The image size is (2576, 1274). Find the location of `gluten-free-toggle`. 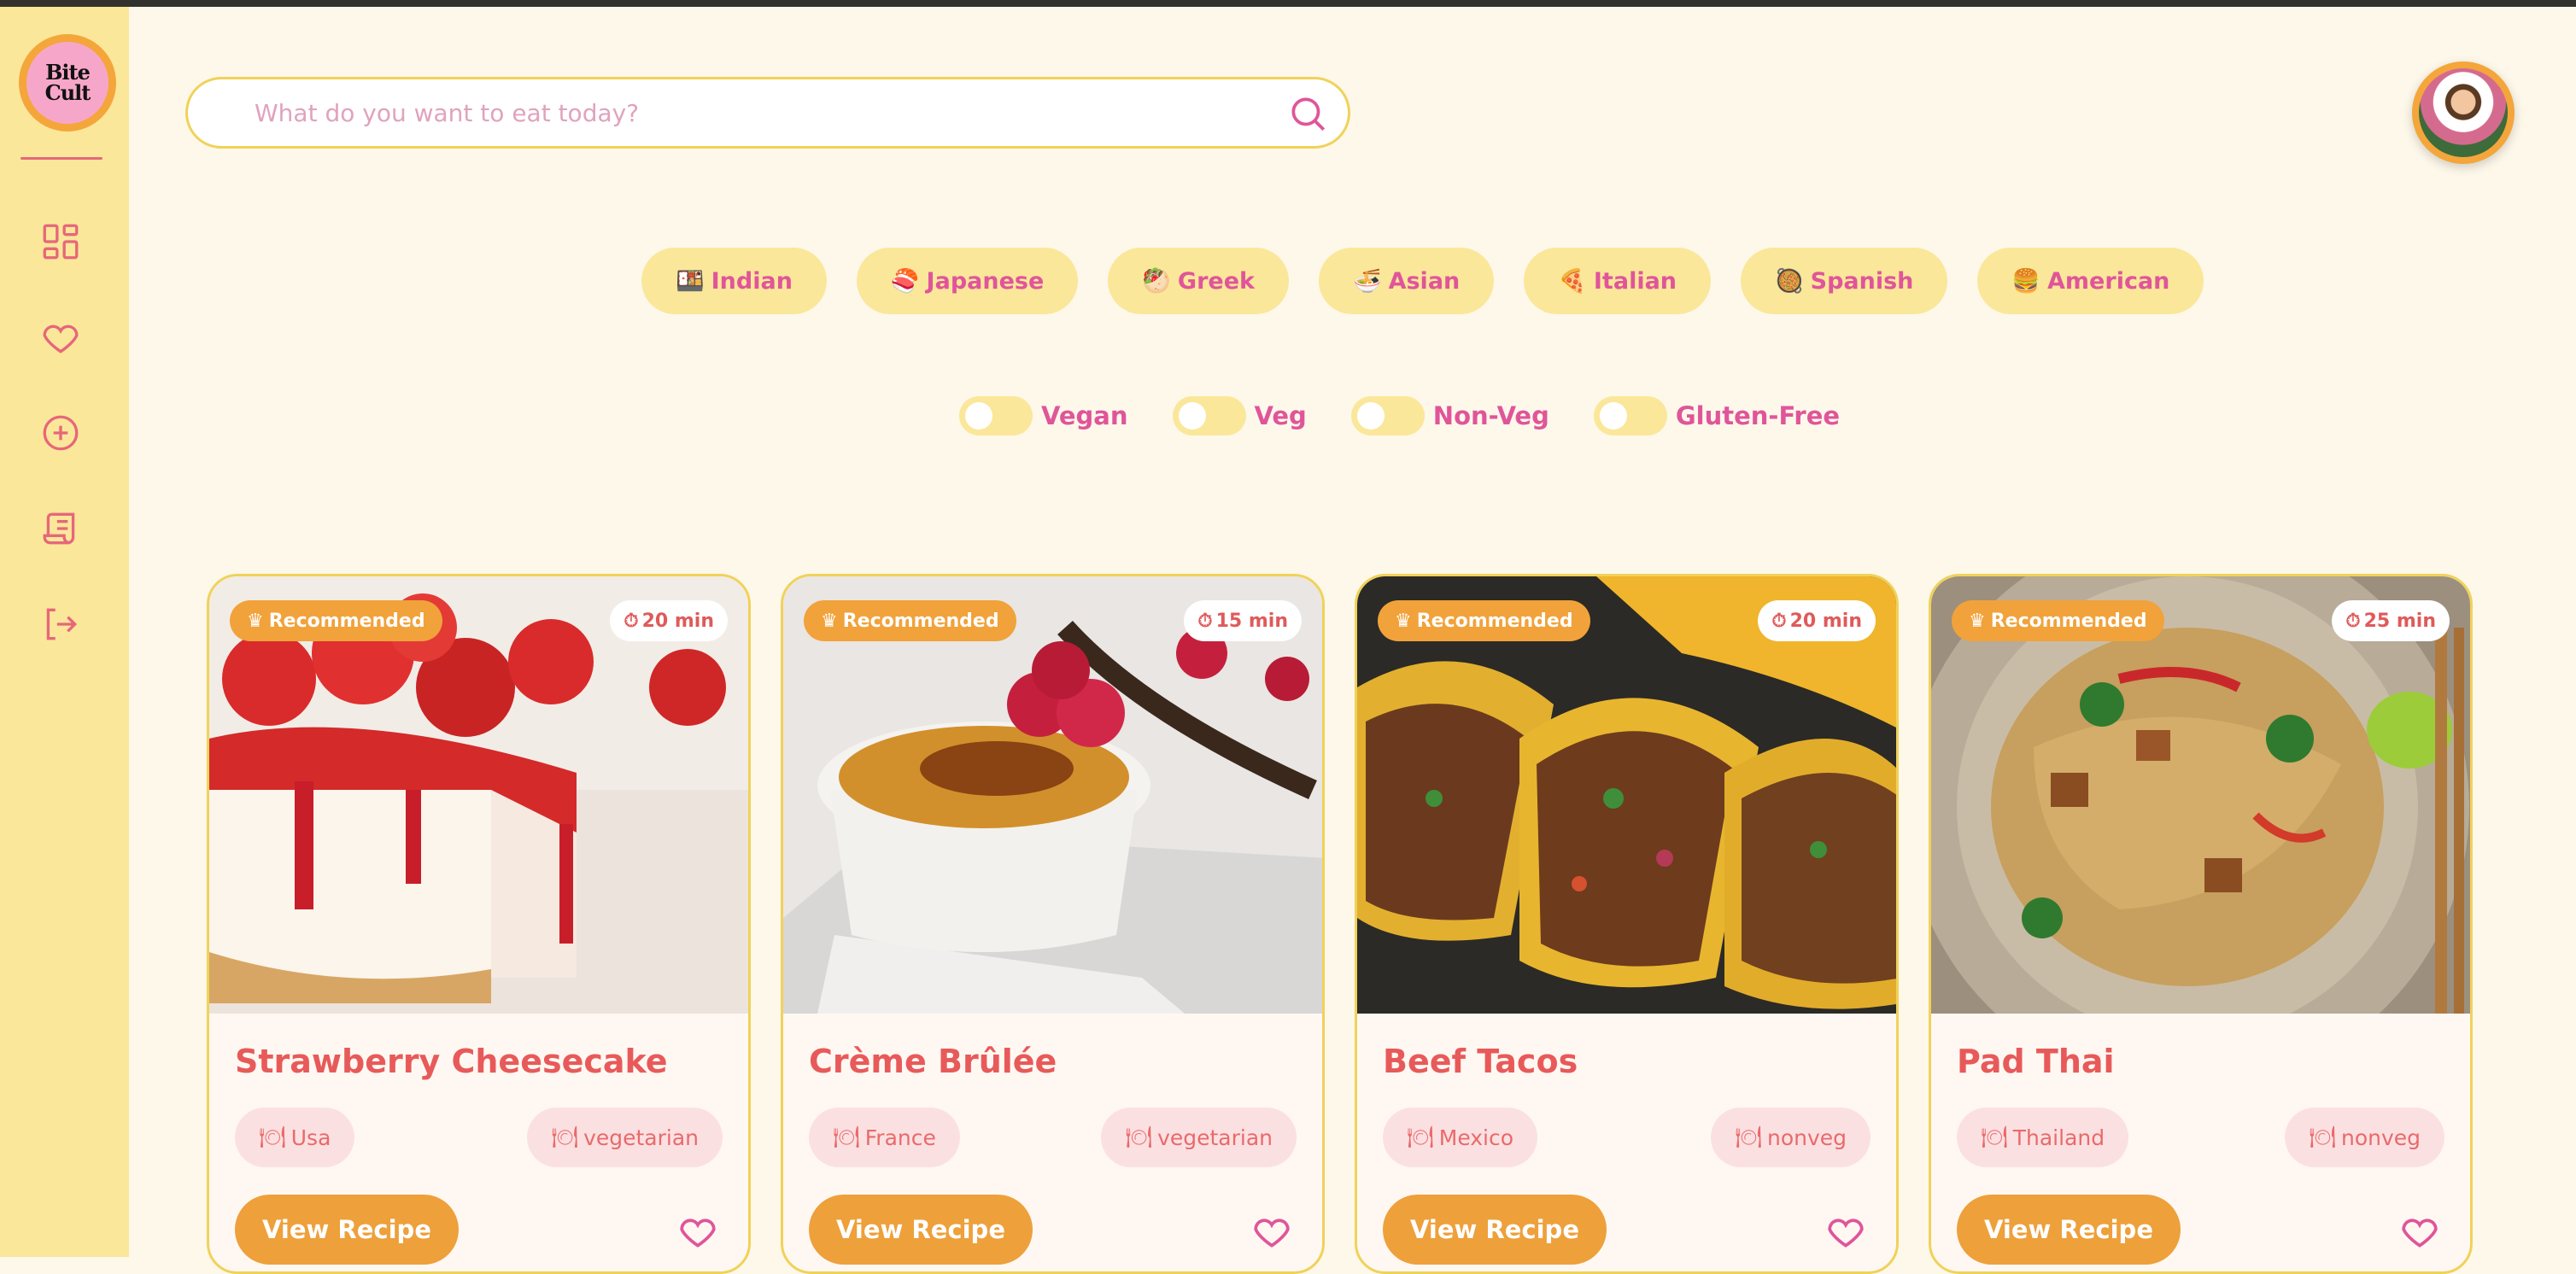

gluten-free-toggle is located at coordinates (1630, 415).